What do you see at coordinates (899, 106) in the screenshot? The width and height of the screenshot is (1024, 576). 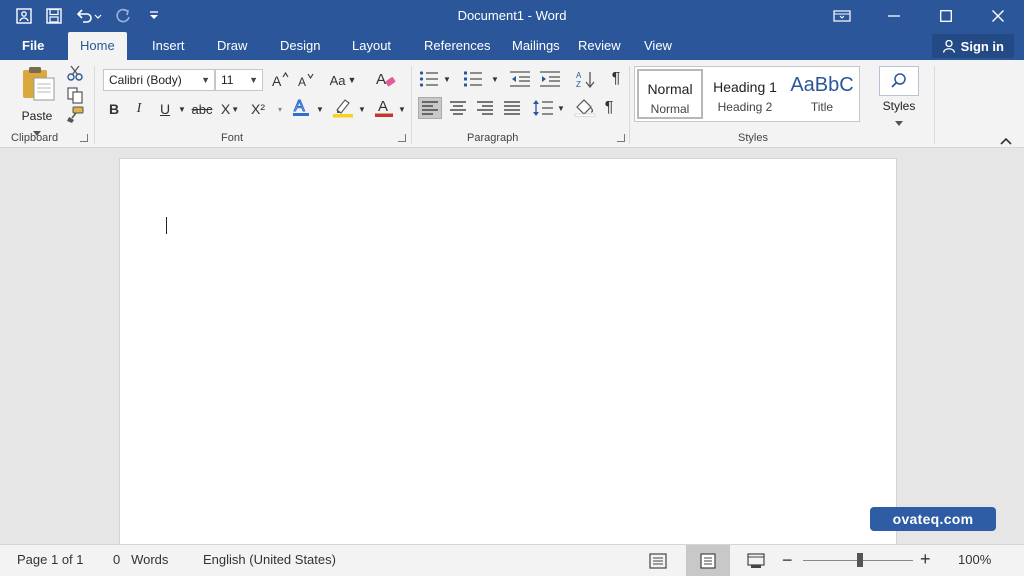 I see `styles-button-label: Styles` at bounding box center [899, 106].